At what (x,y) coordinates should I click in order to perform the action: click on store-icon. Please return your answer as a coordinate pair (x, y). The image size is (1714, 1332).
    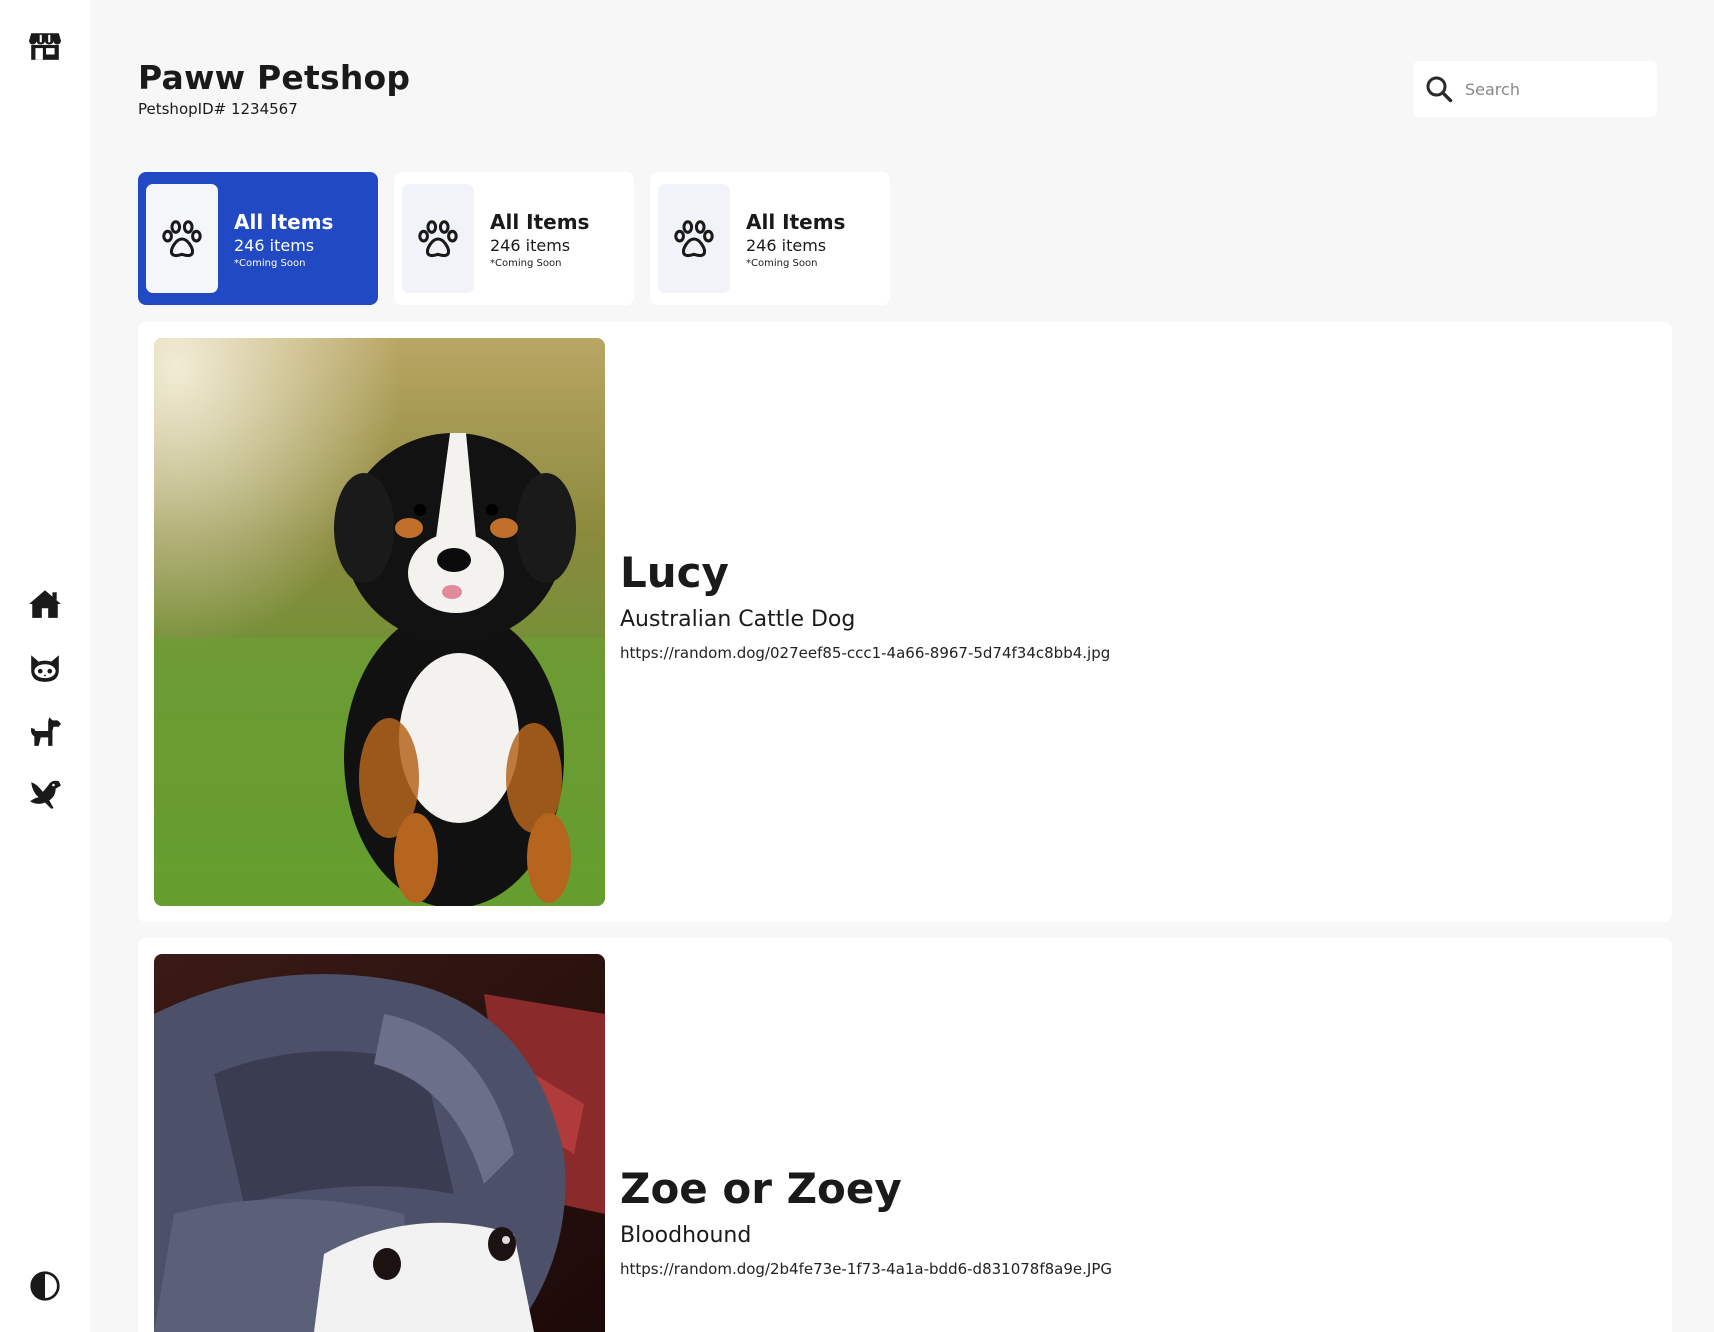
    Looking at the image, I should click on (45, 46).